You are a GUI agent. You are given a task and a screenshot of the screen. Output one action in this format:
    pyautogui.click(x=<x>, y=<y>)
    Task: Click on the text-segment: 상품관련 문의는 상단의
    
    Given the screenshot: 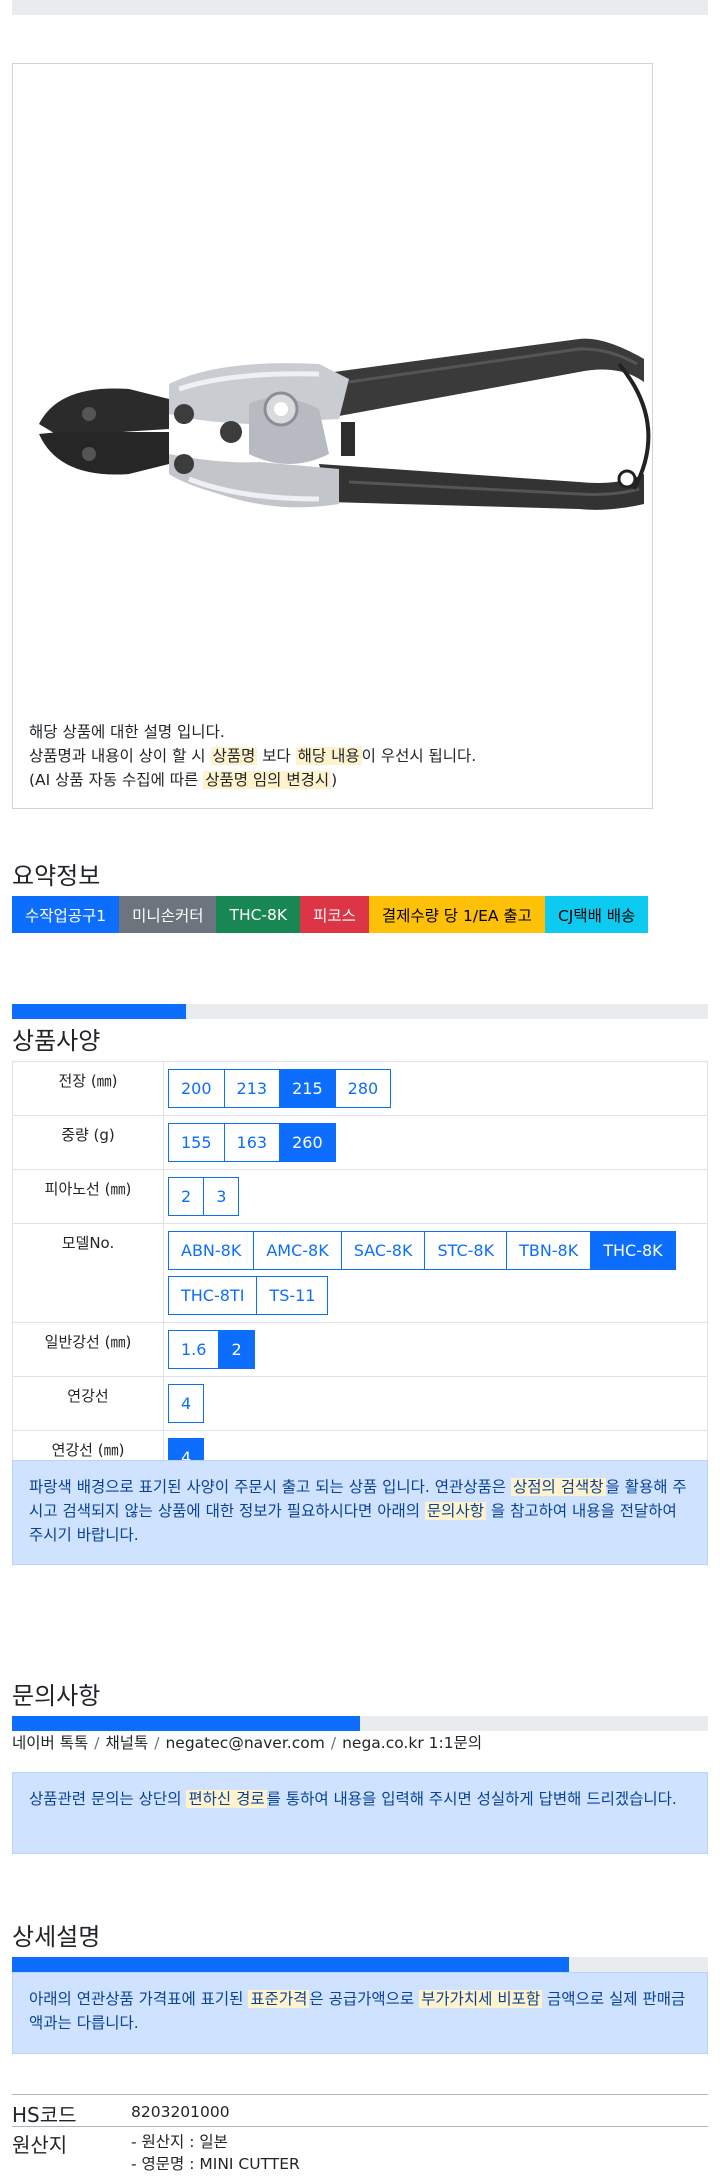 What is the action you would take?
    pyautogui.click(x=108, y=1799)
    